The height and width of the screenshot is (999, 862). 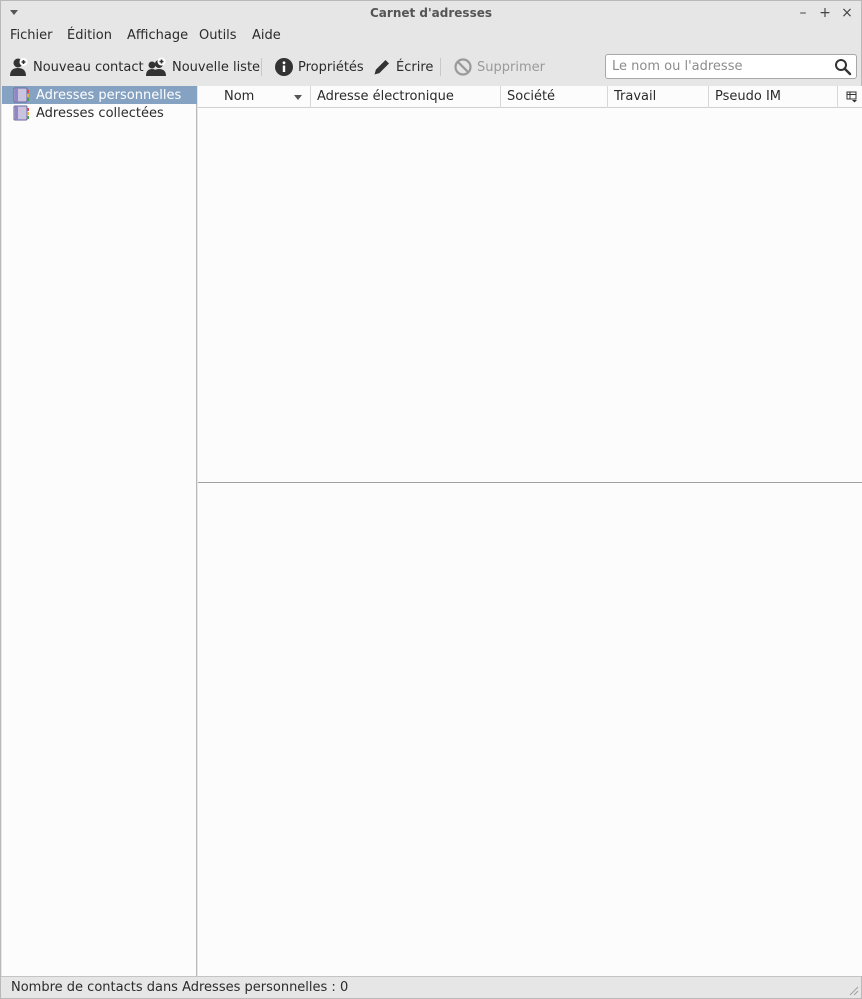 I want to click on search-input, so click(x=722, y=66).